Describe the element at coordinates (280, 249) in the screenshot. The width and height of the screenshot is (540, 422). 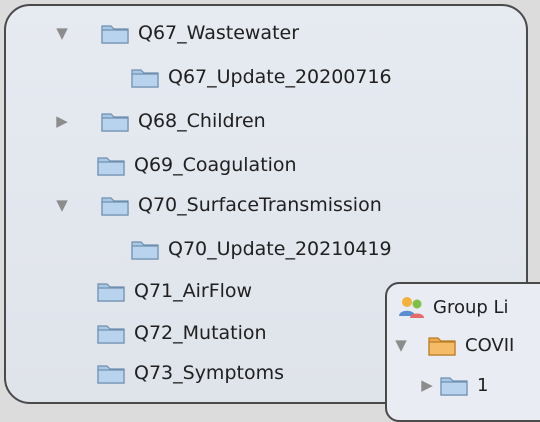
I see `tree-item-label: Q70_Update_20210419` at that location.